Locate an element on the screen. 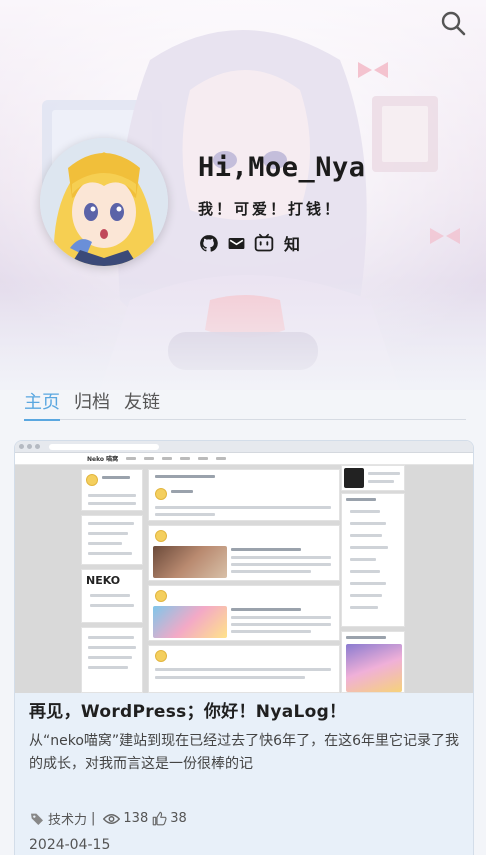 The height and width of the screenshot is (855, 486). post-views: 138 is located at coordinates (125, 818).